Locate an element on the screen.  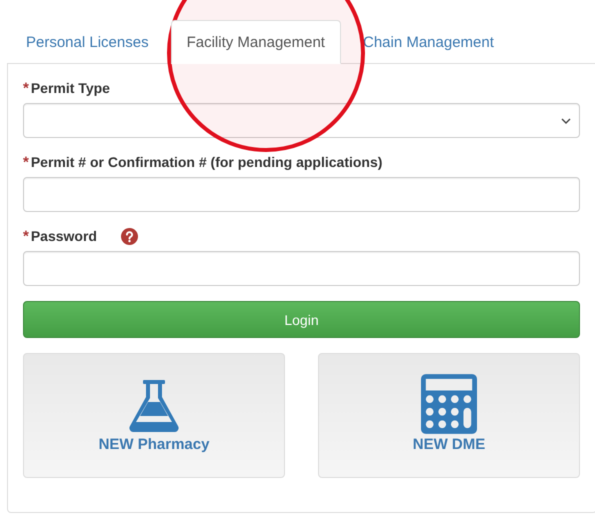
calculator-icon is located at coordinates (449, 404).